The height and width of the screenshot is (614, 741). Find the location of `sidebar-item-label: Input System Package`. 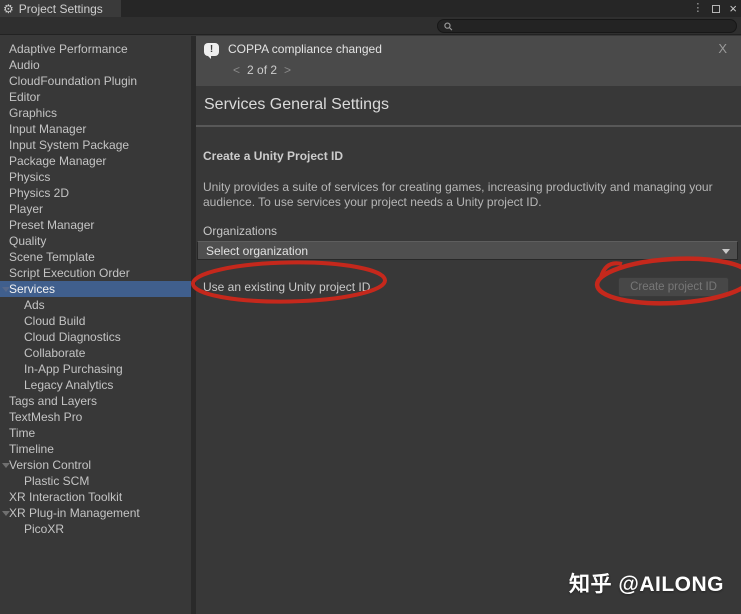

sidebar-item-label: Input System Package is located at coordinates (69, 145).